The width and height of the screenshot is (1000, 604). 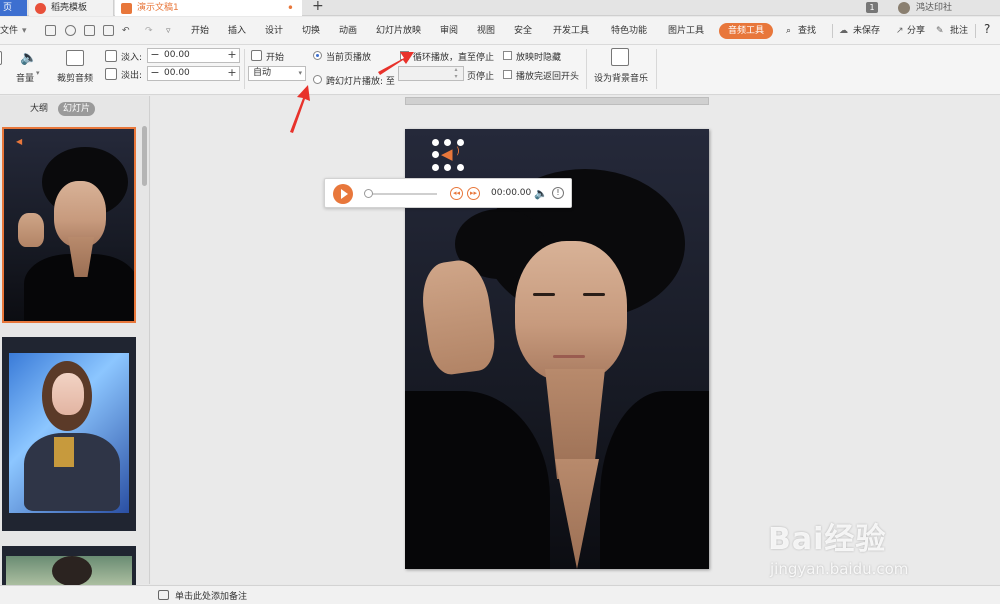 What do you see at coordinates (277, 73) in the screenshot?
I see `start-select: 自动 ▾` at bounding box center [277, 73].